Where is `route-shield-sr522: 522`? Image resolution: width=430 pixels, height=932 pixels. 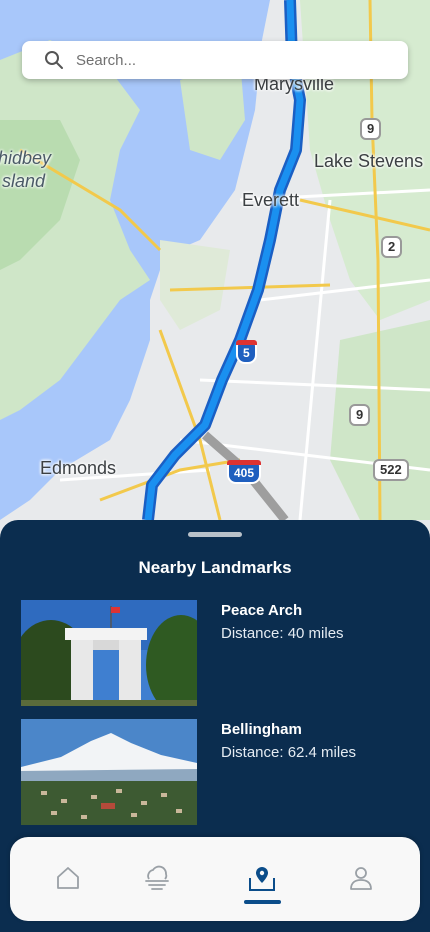
route-shield-sr522: 522 is located at coordinates (391, 470).